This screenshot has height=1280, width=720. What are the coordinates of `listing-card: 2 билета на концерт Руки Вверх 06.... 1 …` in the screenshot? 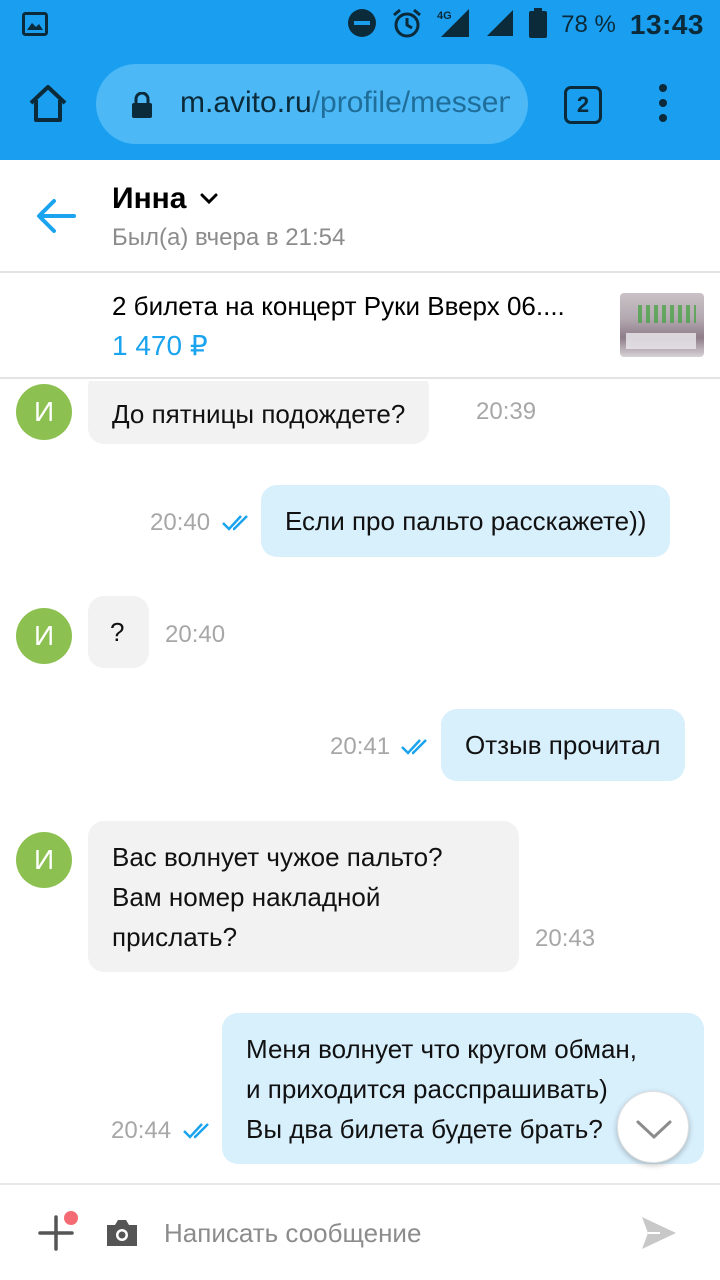 It's located at (360, 326).